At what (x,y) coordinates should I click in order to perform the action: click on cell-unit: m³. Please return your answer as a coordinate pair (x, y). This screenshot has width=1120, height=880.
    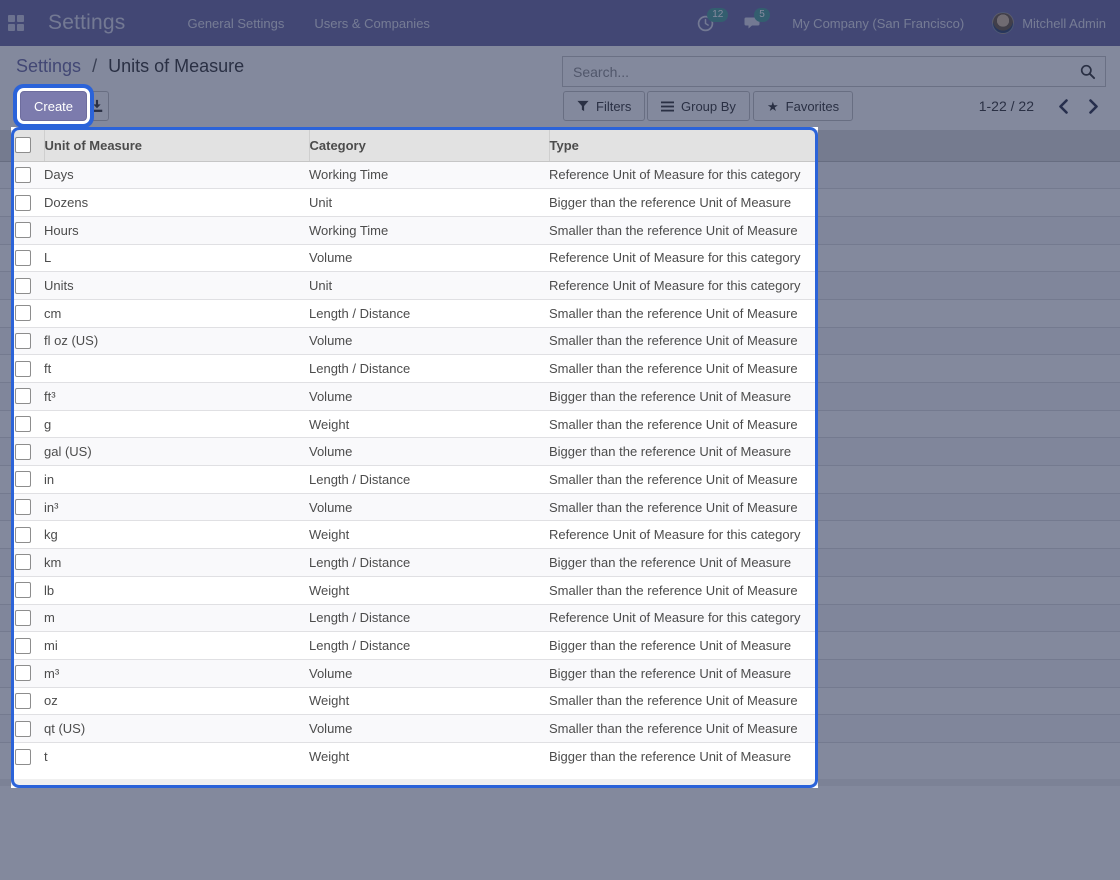
    Looking at the image, I should click on (52, 673).